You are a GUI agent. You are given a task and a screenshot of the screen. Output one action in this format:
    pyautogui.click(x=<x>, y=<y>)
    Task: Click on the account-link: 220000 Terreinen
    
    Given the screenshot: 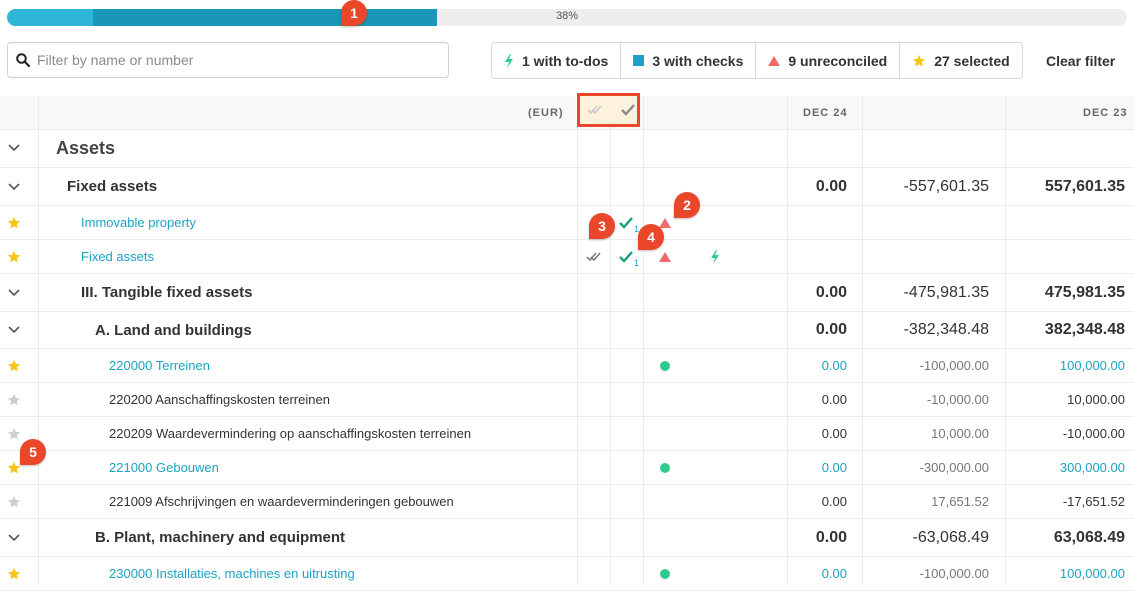 What is the action you would take?
    pyautogui.click(x=159, y=365)
    